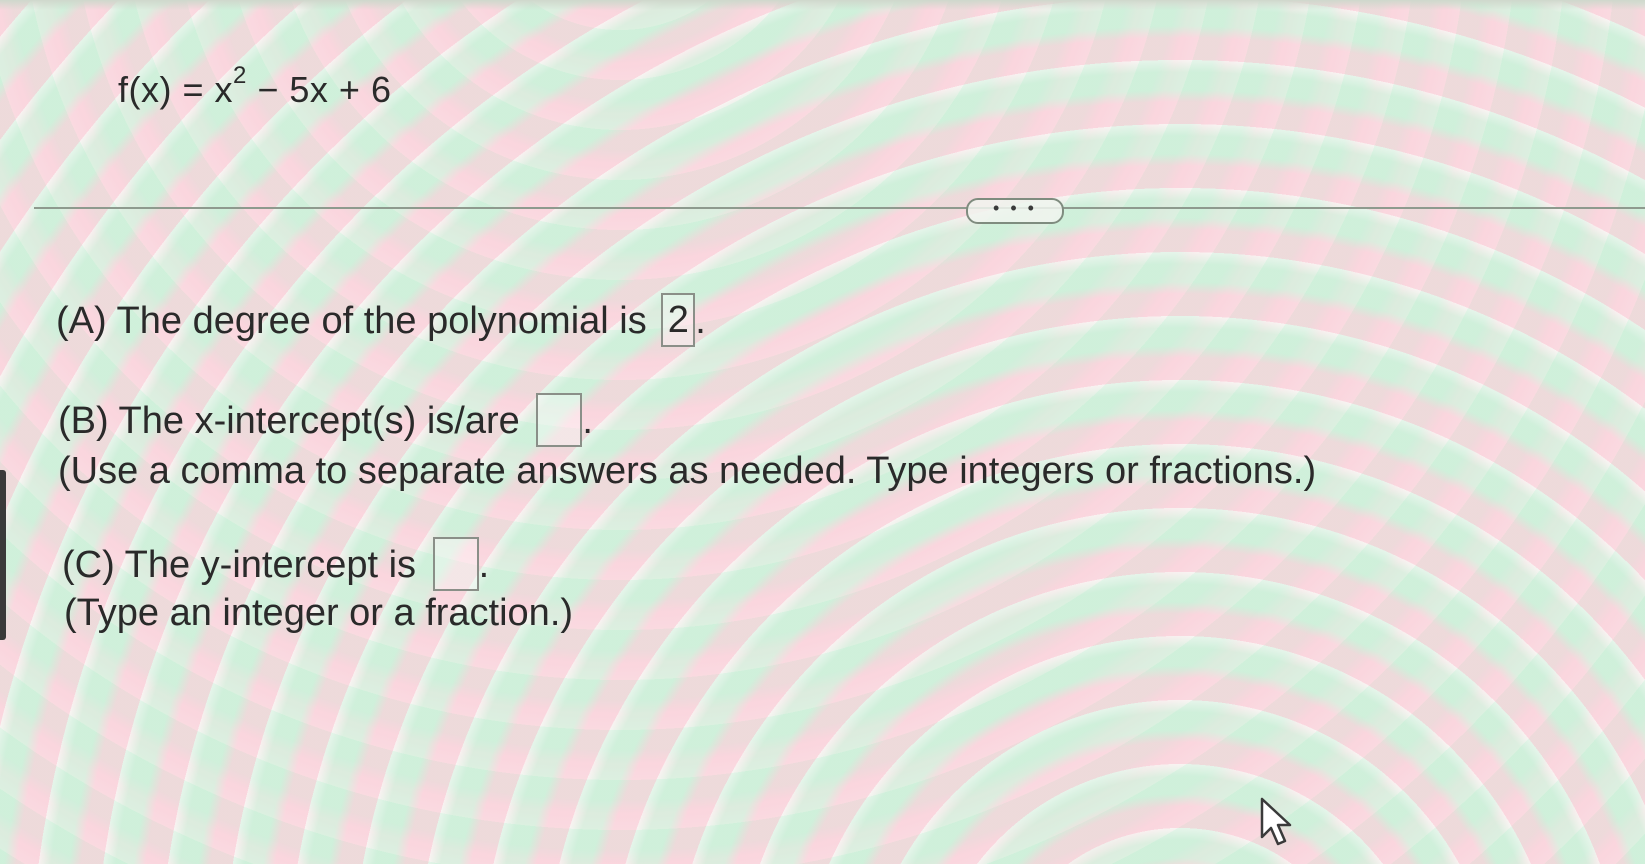  I want to click on section-divider, so click(839, 208).